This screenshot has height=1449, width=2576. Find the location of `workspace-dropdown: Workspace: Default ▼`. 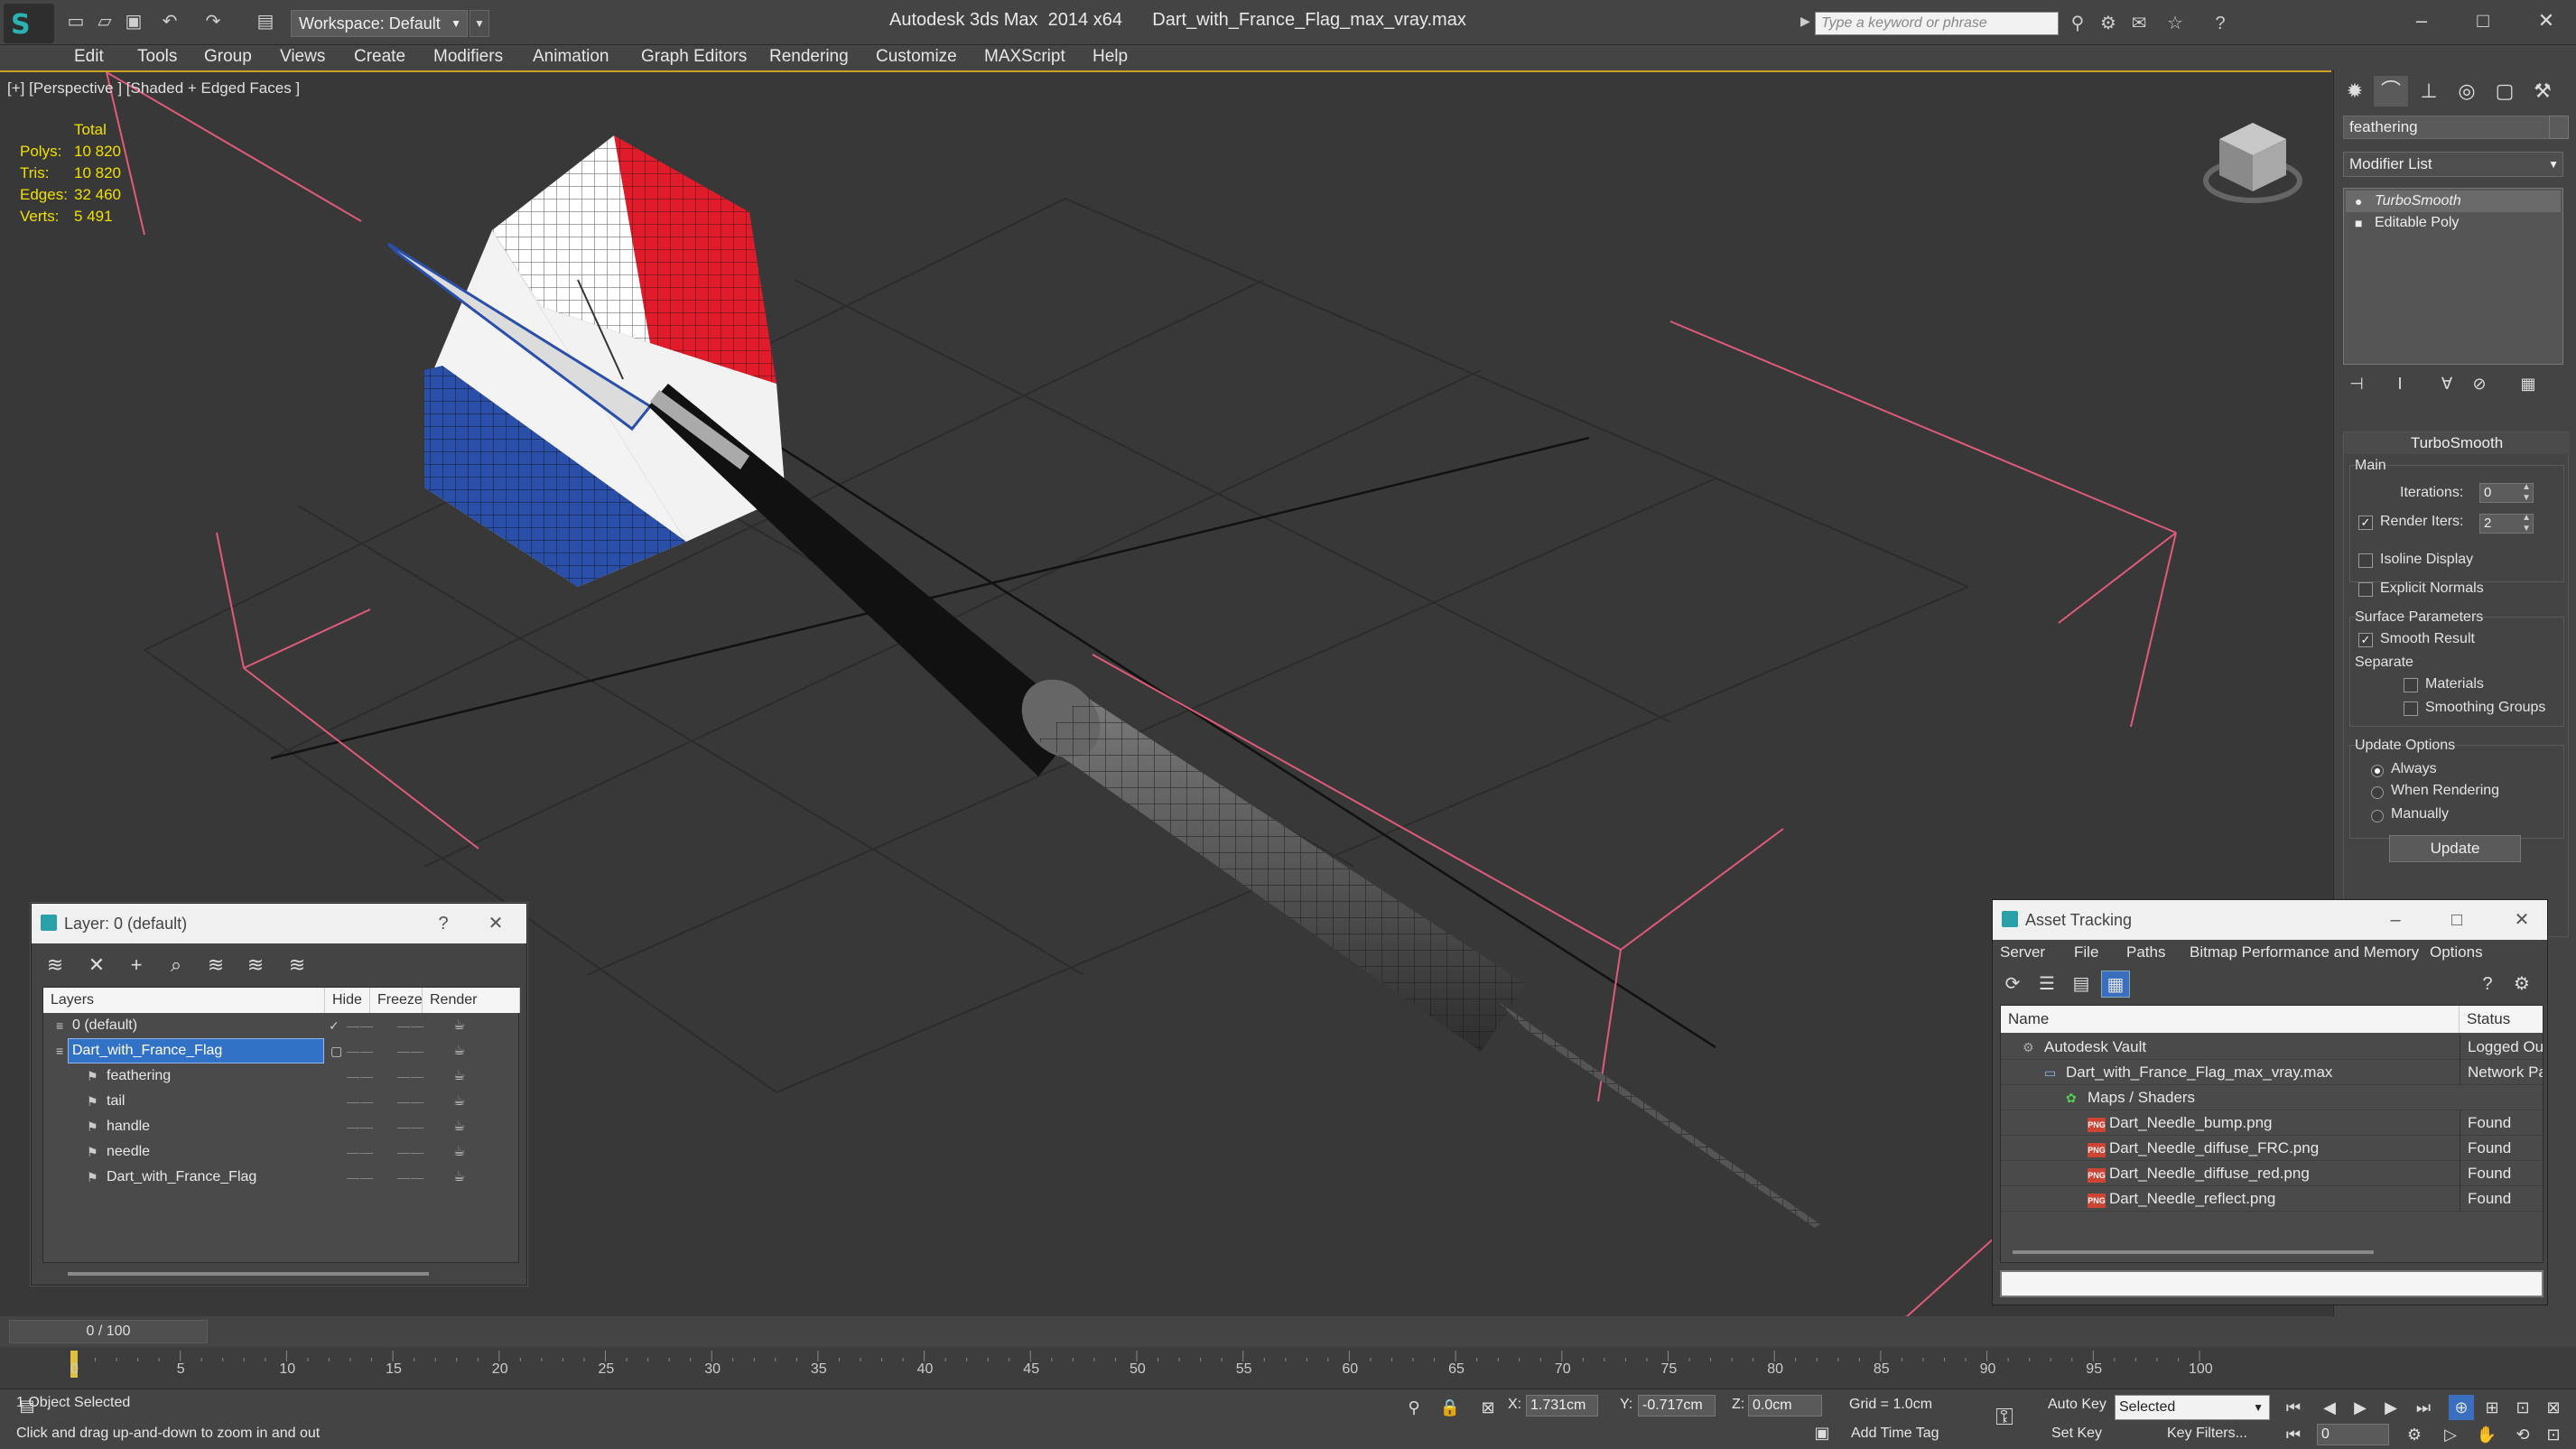

workspace-dropdown: Workspace: Default ▼ is located at coordinates (379, 23).